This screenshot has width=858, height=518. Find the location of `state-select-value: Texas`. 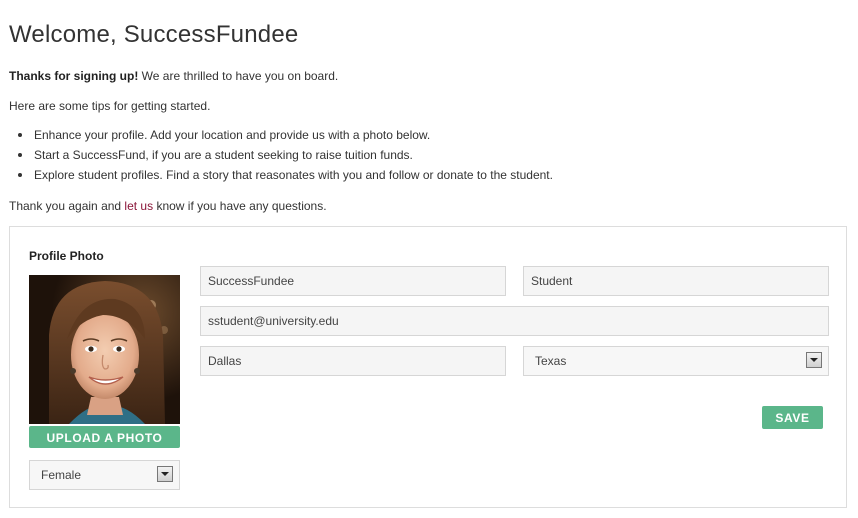

state-select-value: Texas is located at coordinates (551, 361).